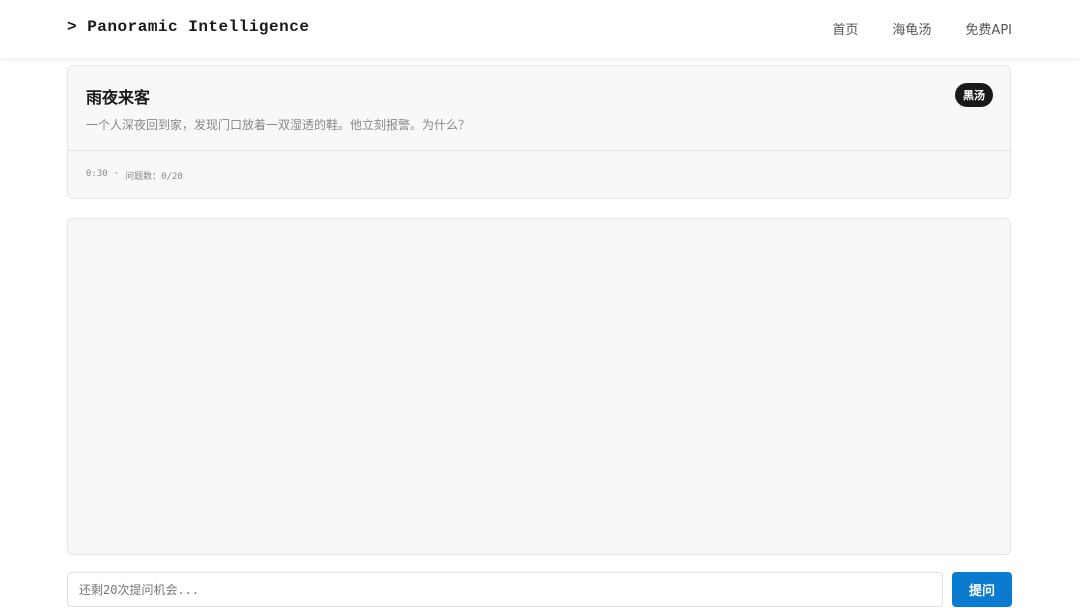  I want to click on ask-button: 提问, so click(982, 589).